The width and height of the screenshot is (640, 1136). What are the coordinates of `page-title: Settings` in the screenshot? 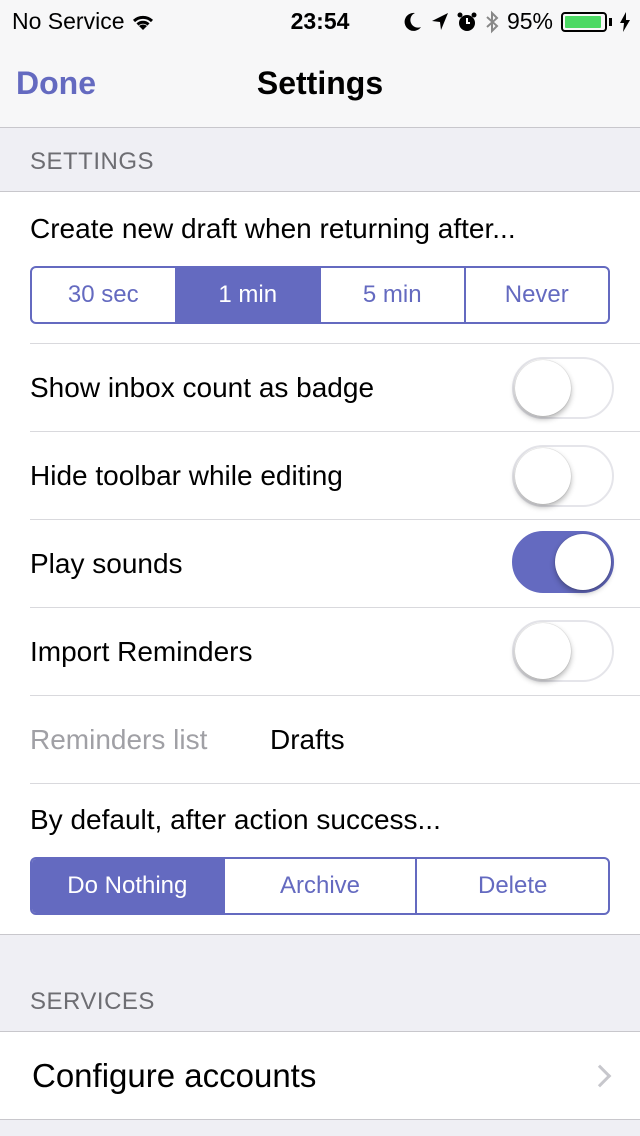 It's located at (320, 83).